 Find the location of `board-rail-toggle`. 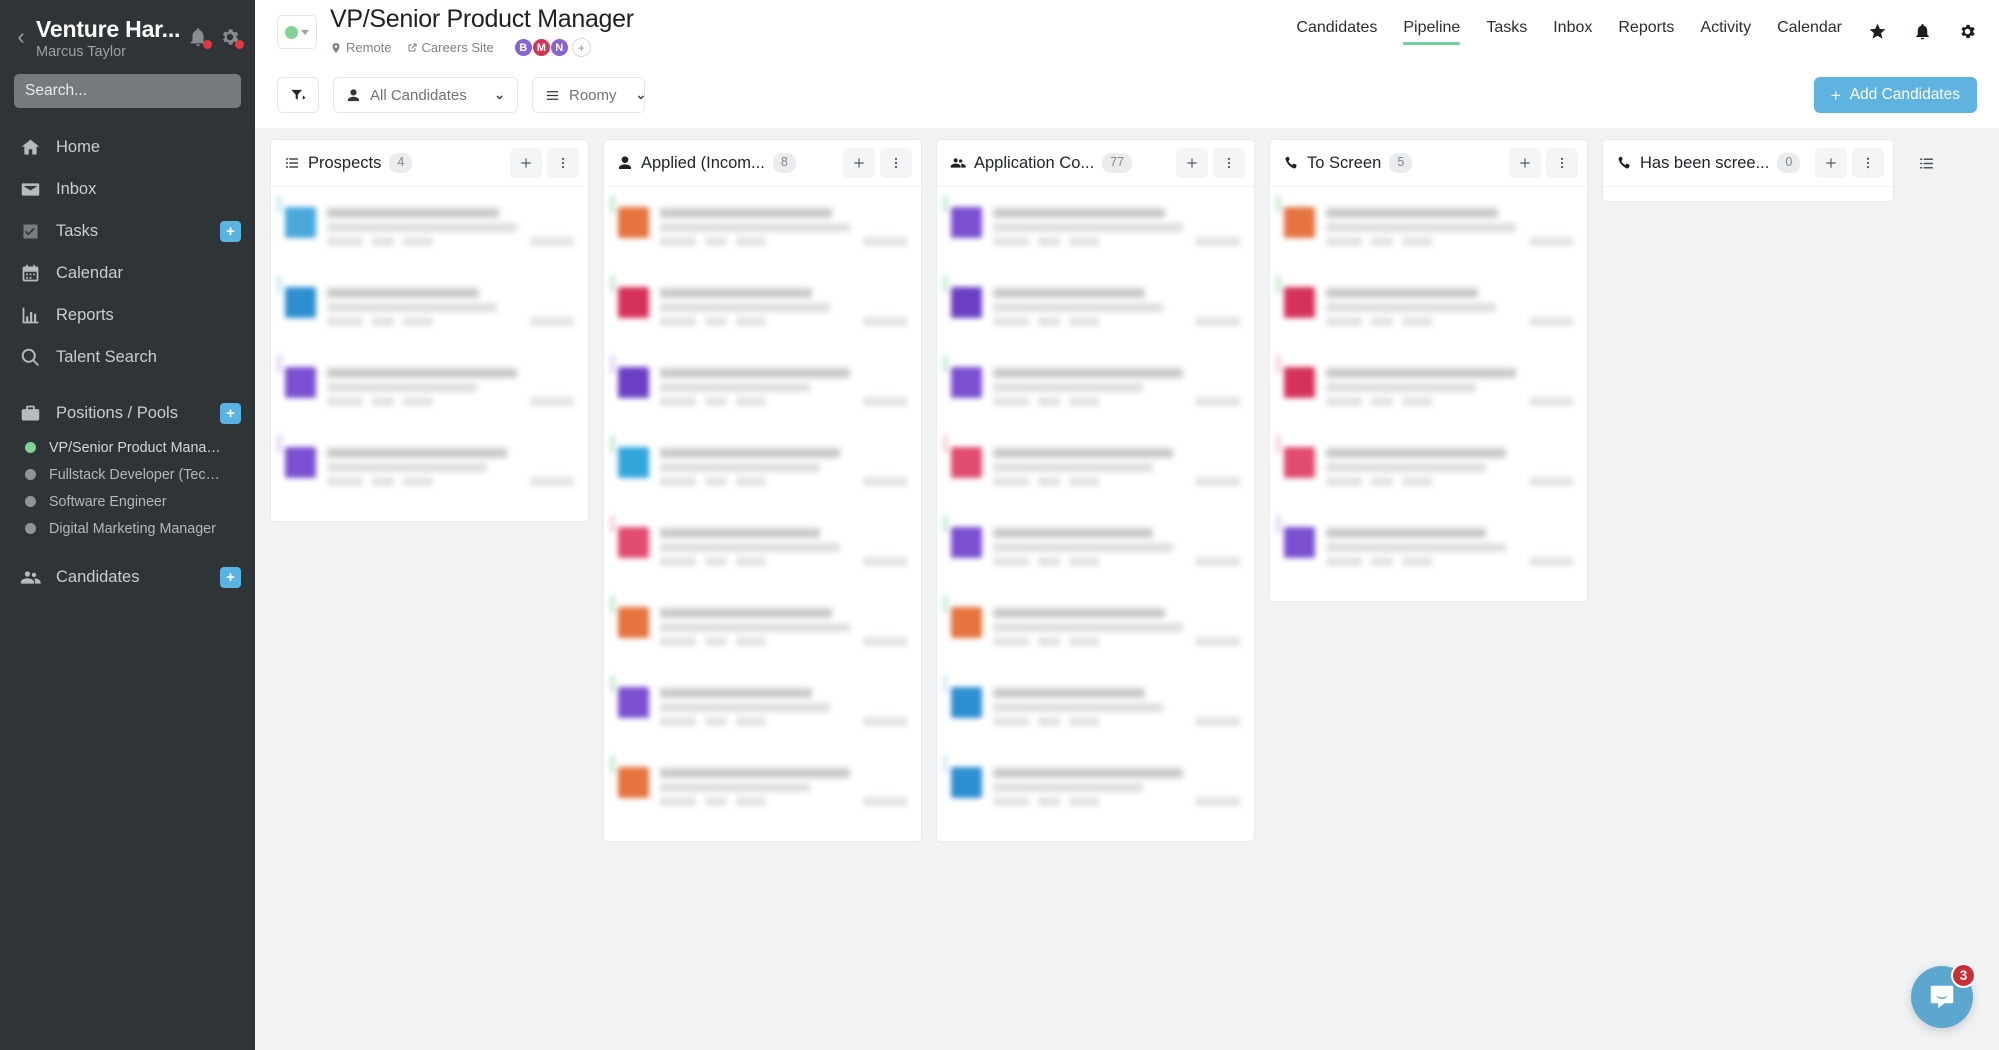

board-rail-toggle is located at coordinates (1926, 158).